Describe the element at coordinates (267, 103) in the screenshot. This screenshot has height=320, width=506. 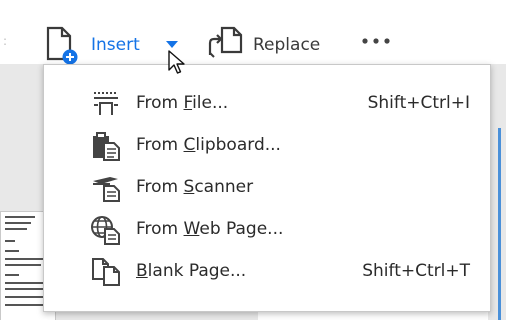
I see `menu-item-from-file: From File... Shift+Ctrl+I` at that location.